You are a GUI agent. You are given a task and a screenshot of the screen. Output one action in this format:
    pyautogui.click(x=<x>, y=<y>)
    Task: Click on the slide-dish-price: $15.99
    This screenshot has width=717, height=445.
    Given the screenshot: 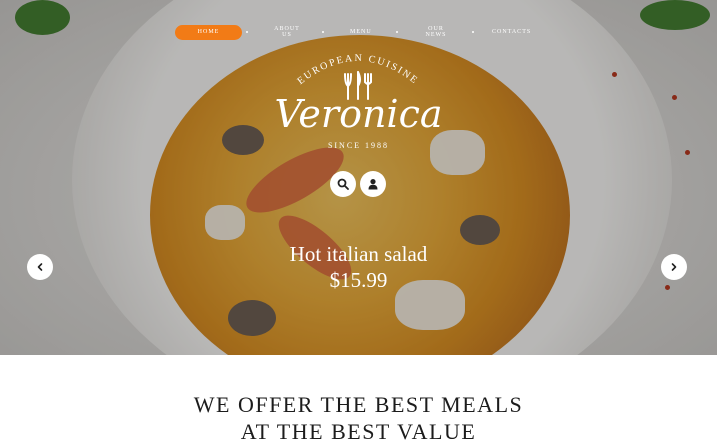 What is the action you would take?
    pyautogui.click(x=358, y=280)
    